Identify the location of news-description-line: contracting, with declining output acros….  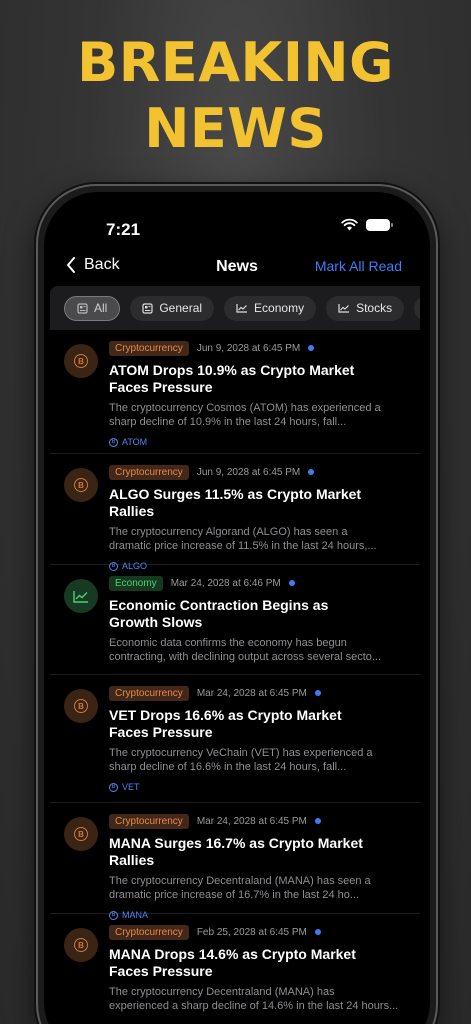
(245, 657).